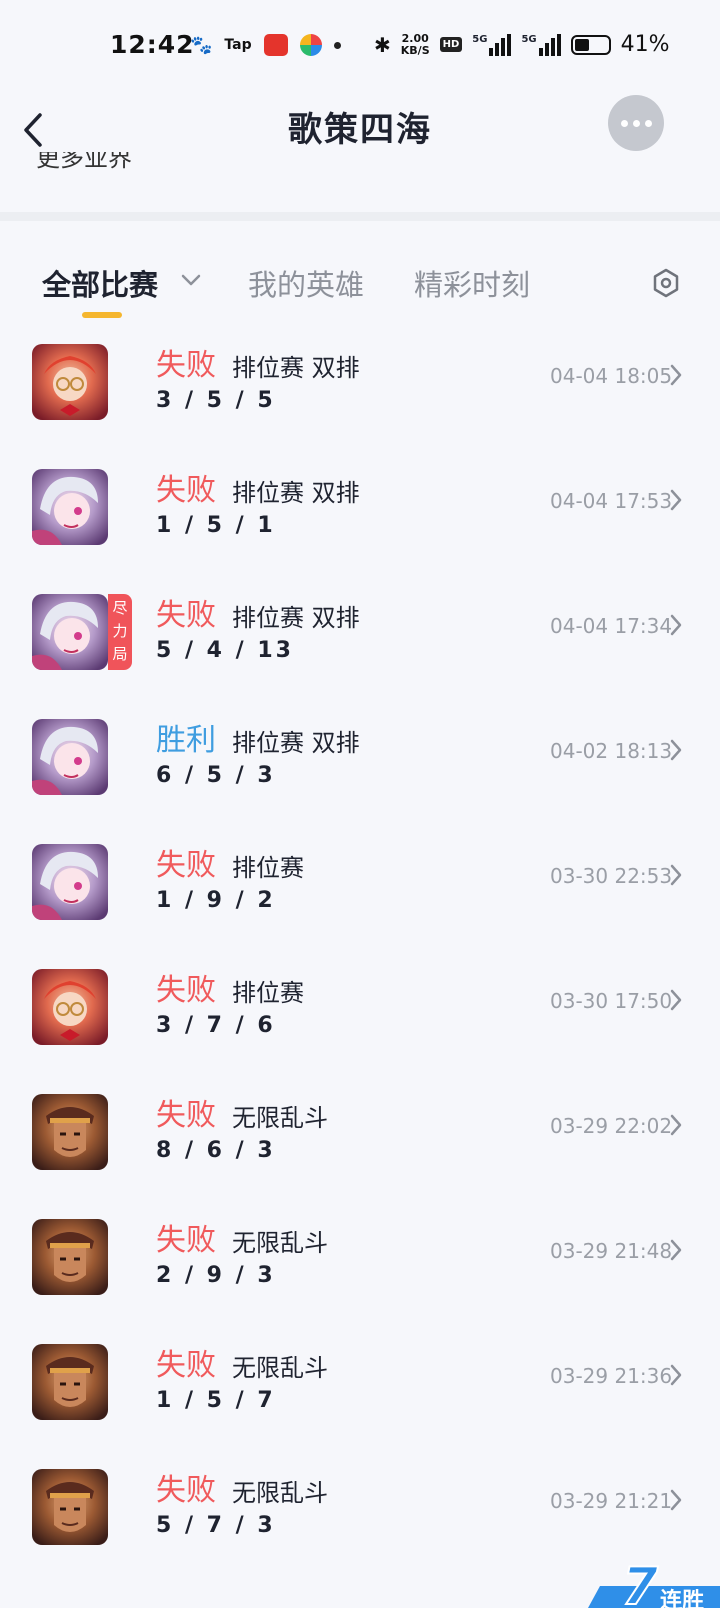 This screenshot has height=1608, width=720. What do you see at coordinates (360, 216) in the screenshot?
I see `section-divider` at bounding box center [360, 216].